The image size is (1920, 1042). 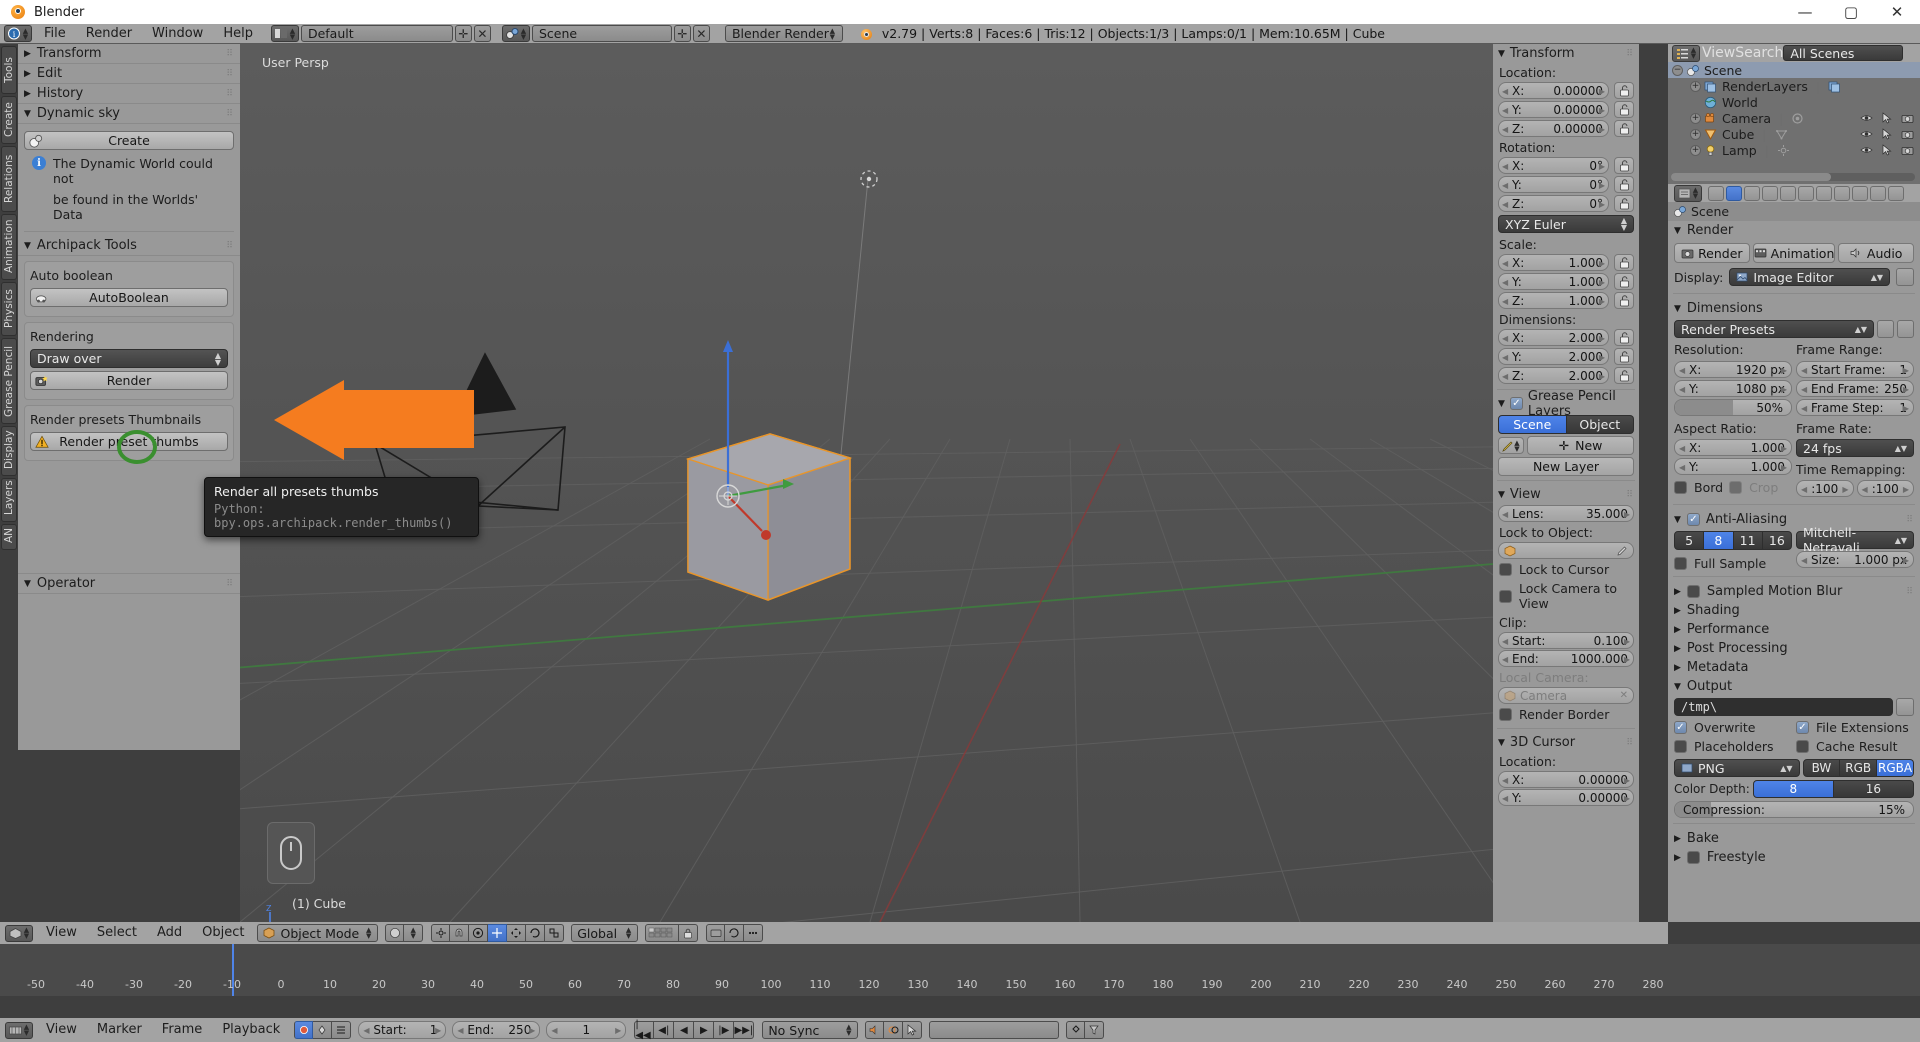 I want to click on lock-to-cursor-row: Lock to Cursor, so click(x=1566, y=569).